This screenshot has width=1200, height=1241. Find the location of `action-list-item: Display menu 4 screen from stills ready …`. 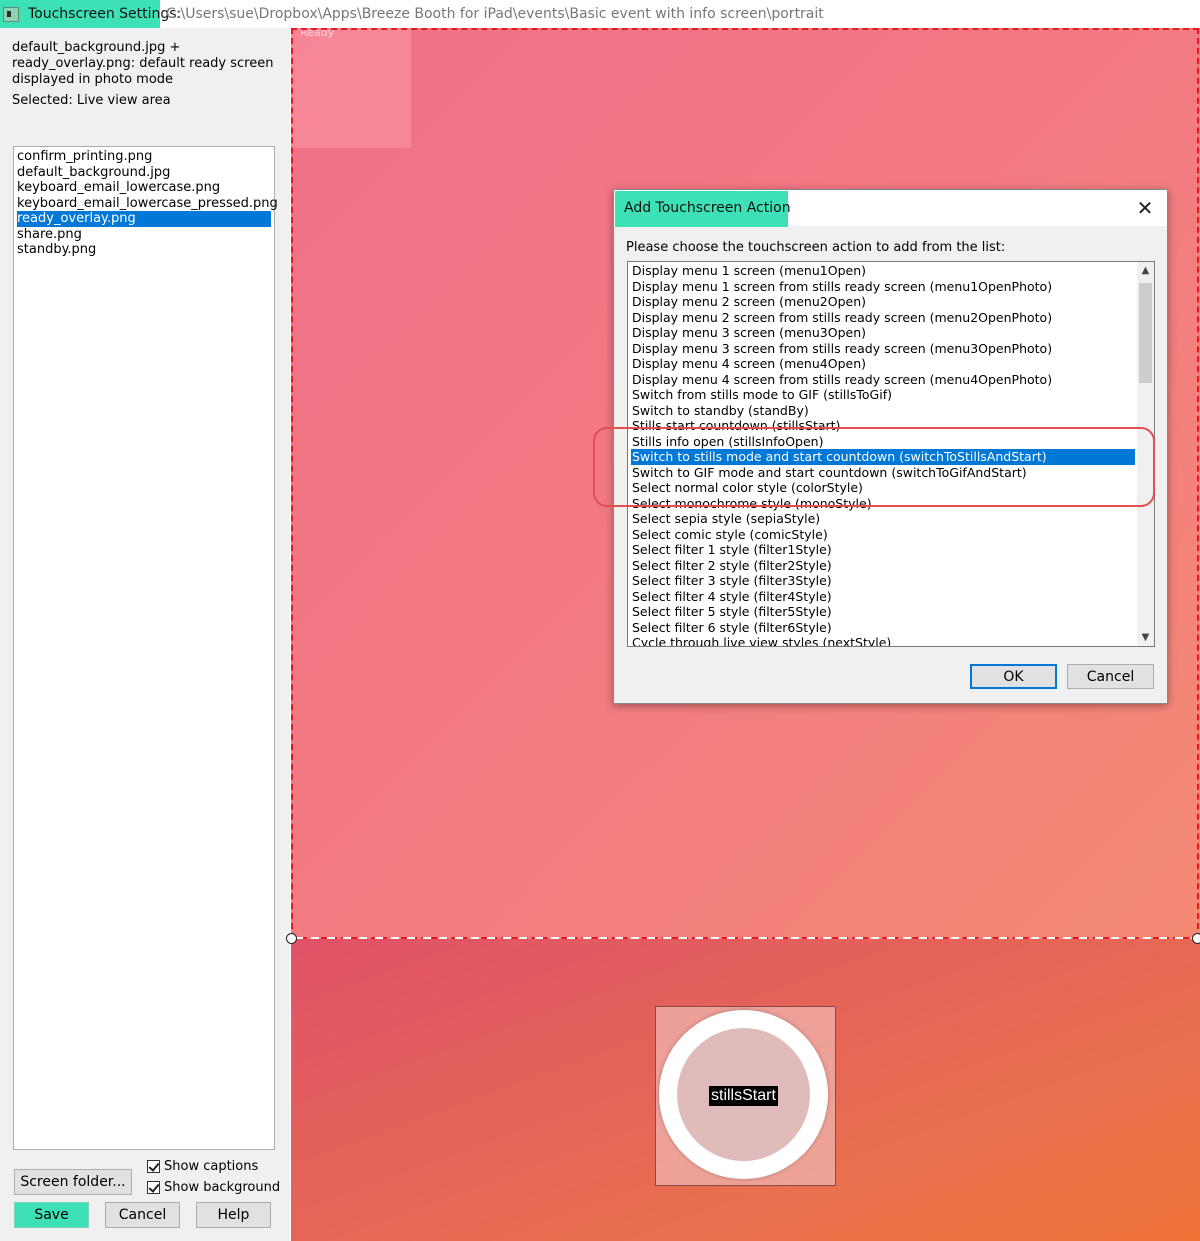

action-list-item: Display menu 4 screen from stills ready … is located at coordinates (883, 380).